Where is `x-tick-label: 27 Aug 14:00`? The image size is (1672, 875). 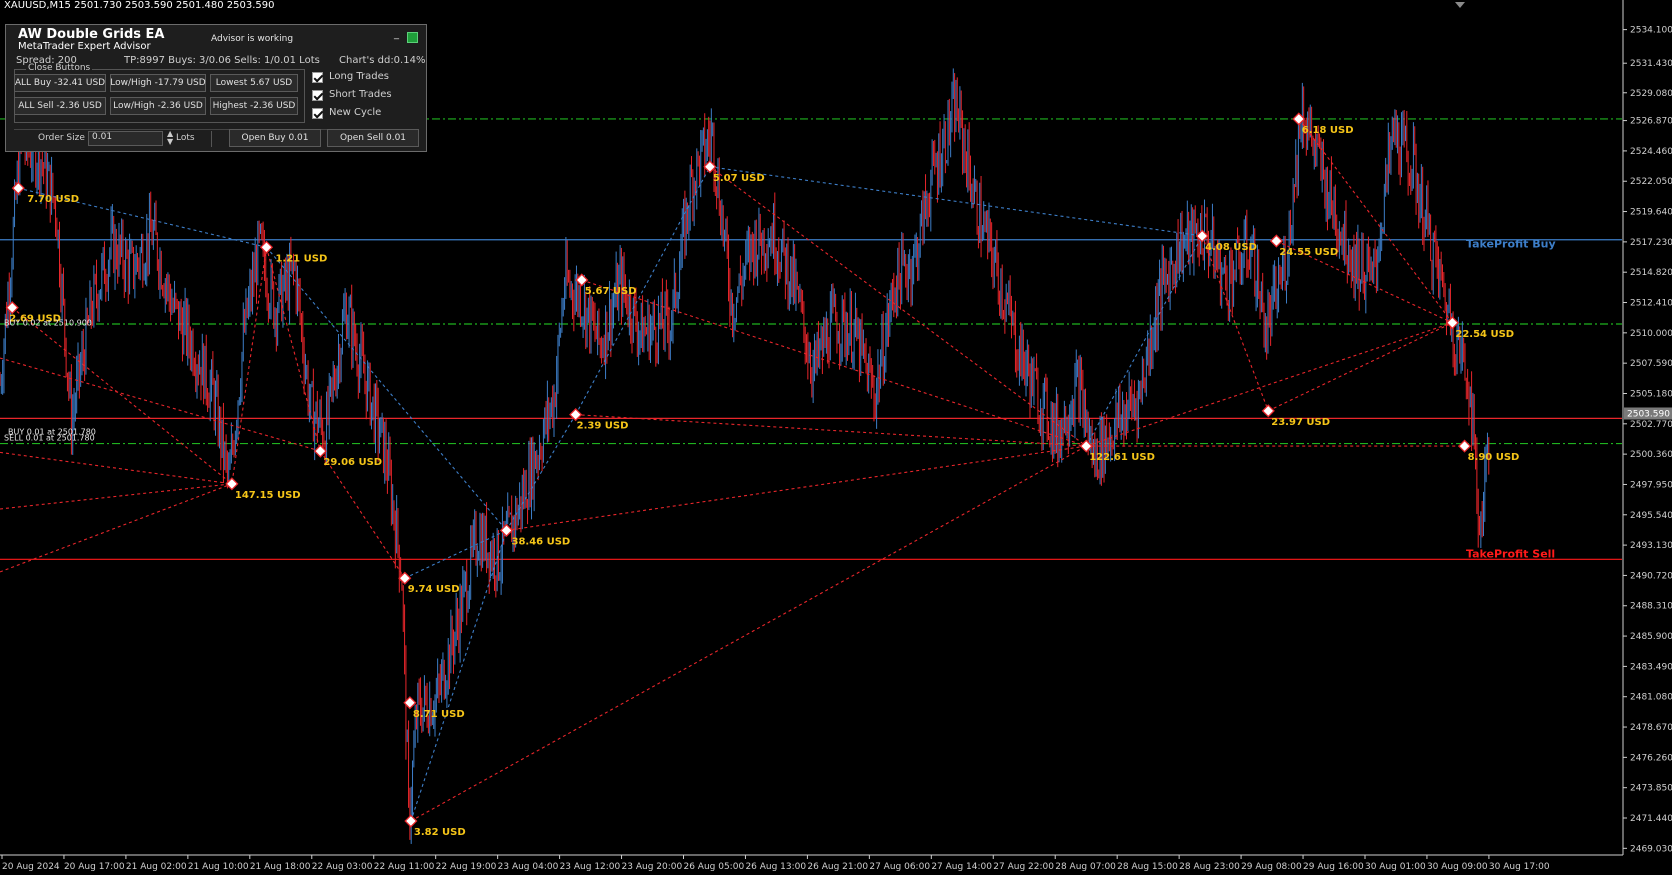
x-tick-label: 27 Aug 14:00 is located at coordinates (961, 867).